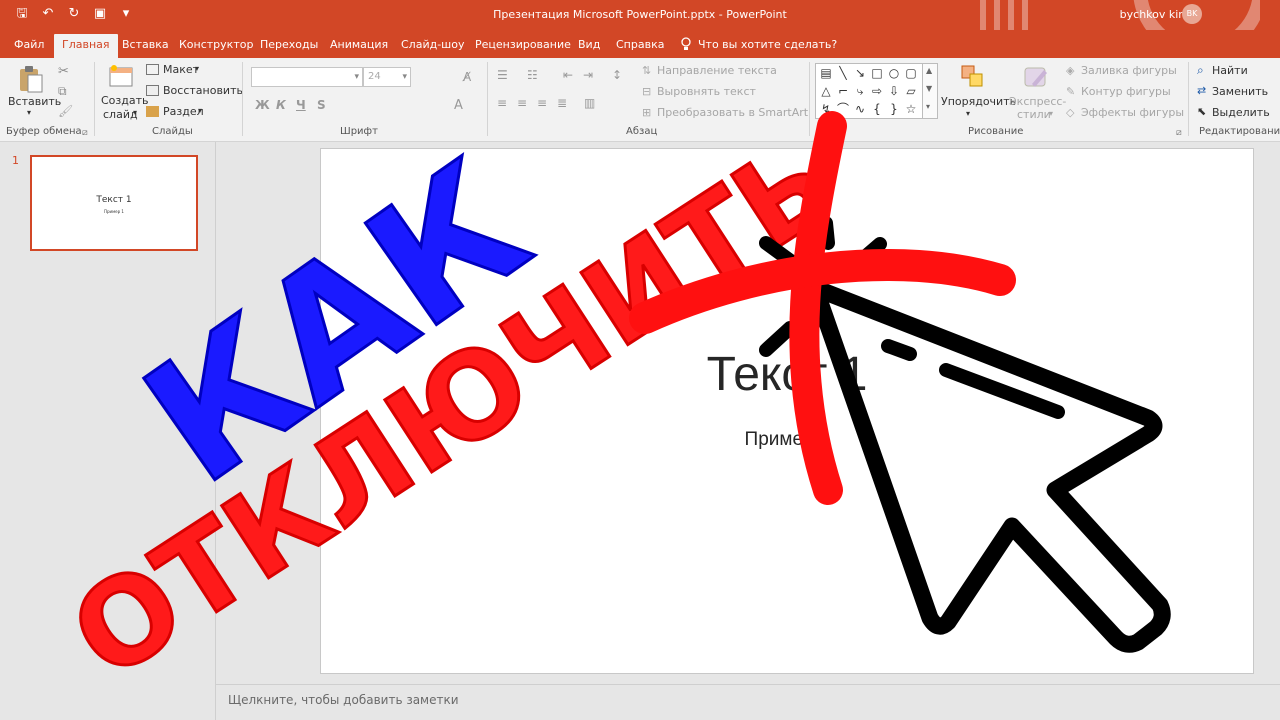 The width and height of the screenshot is (1280, 720). I want to click on text-direction-button: Направление текста, so click(717, 70).